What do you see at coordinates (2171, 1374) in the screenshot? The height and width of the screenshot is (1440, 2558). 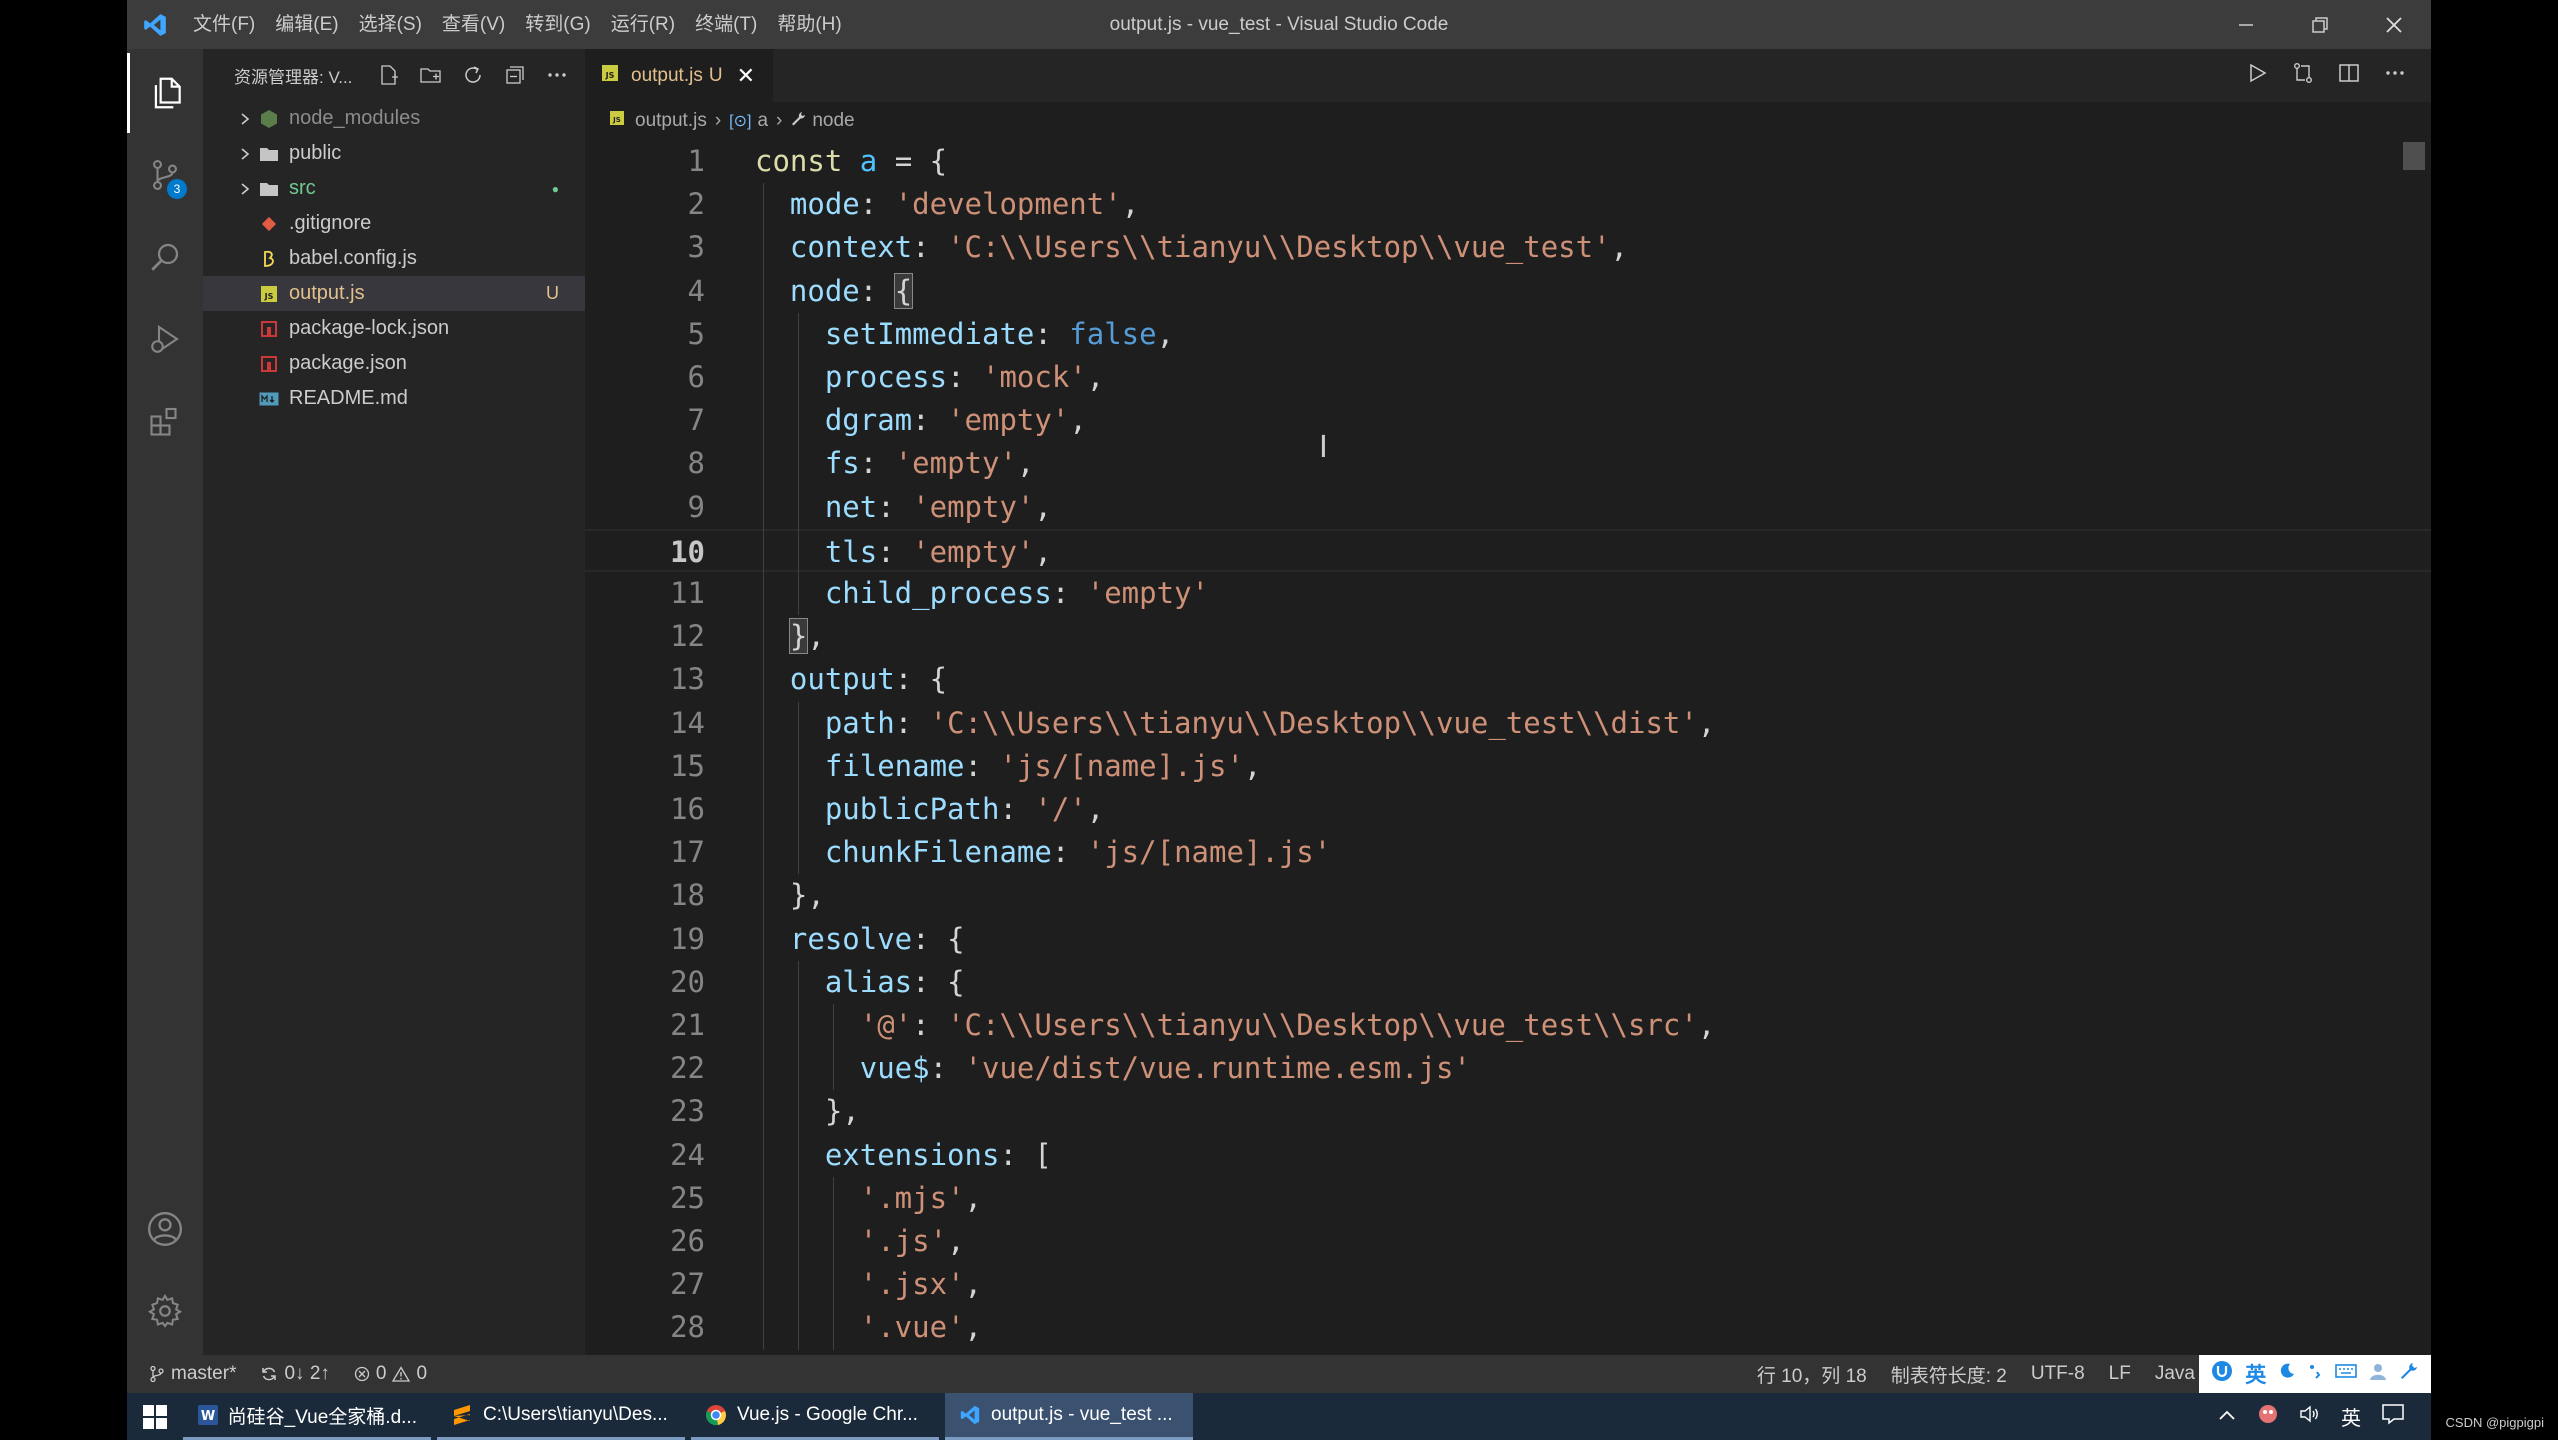 I see `language-mode: Java` at bounding box center [2171, 1374].